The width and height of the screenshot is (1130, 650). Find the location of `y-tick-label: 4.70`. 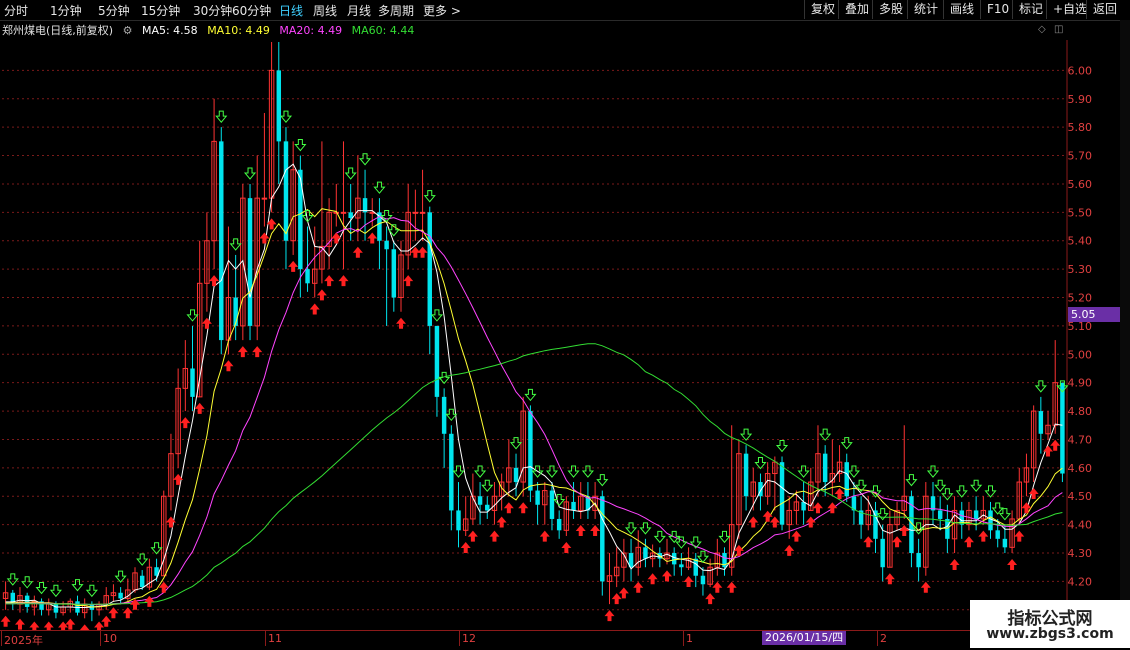

y-tick-label: 4.70 is located at coordinates (1080, 439).